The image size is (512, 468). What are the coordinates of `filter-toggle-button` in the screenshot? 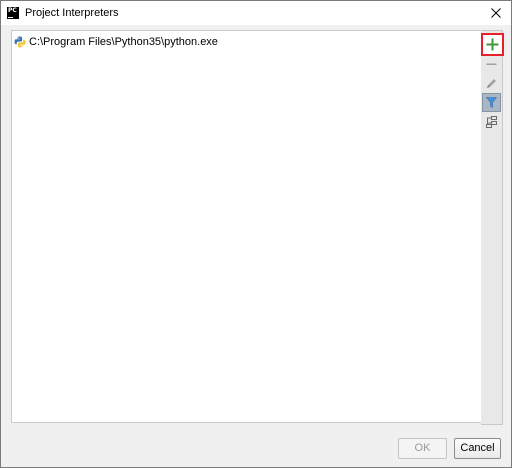 It's located at (491, 102).